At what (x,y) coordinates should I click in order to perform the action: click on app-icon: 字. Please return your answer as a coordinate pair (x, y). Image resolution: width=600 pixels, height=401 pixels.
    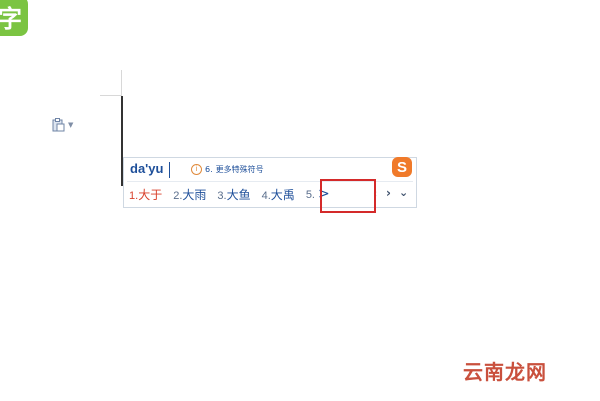
    Looking at the image, I should click on (14, 18).